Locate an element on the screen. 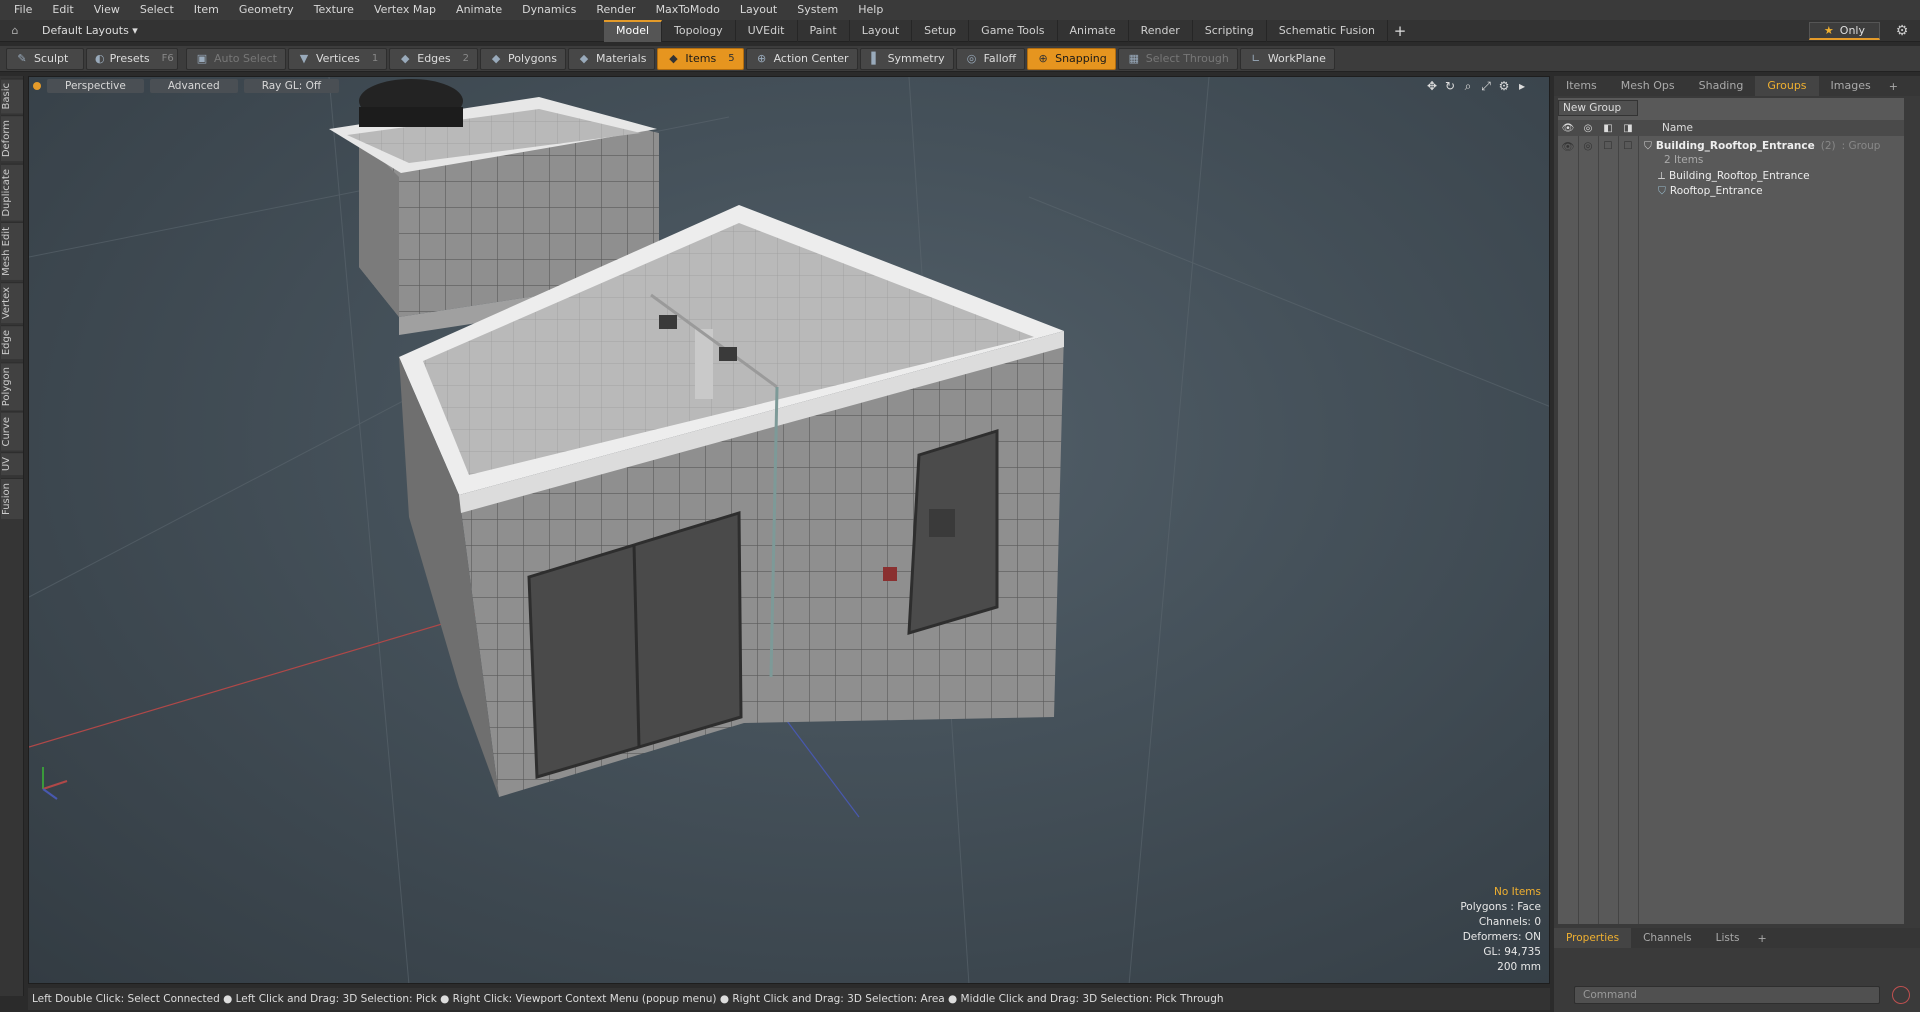 The height and width of the screenshot is (1012, 1920). falloff-button: ◎ Falloff is located at coordinates (990, 58).